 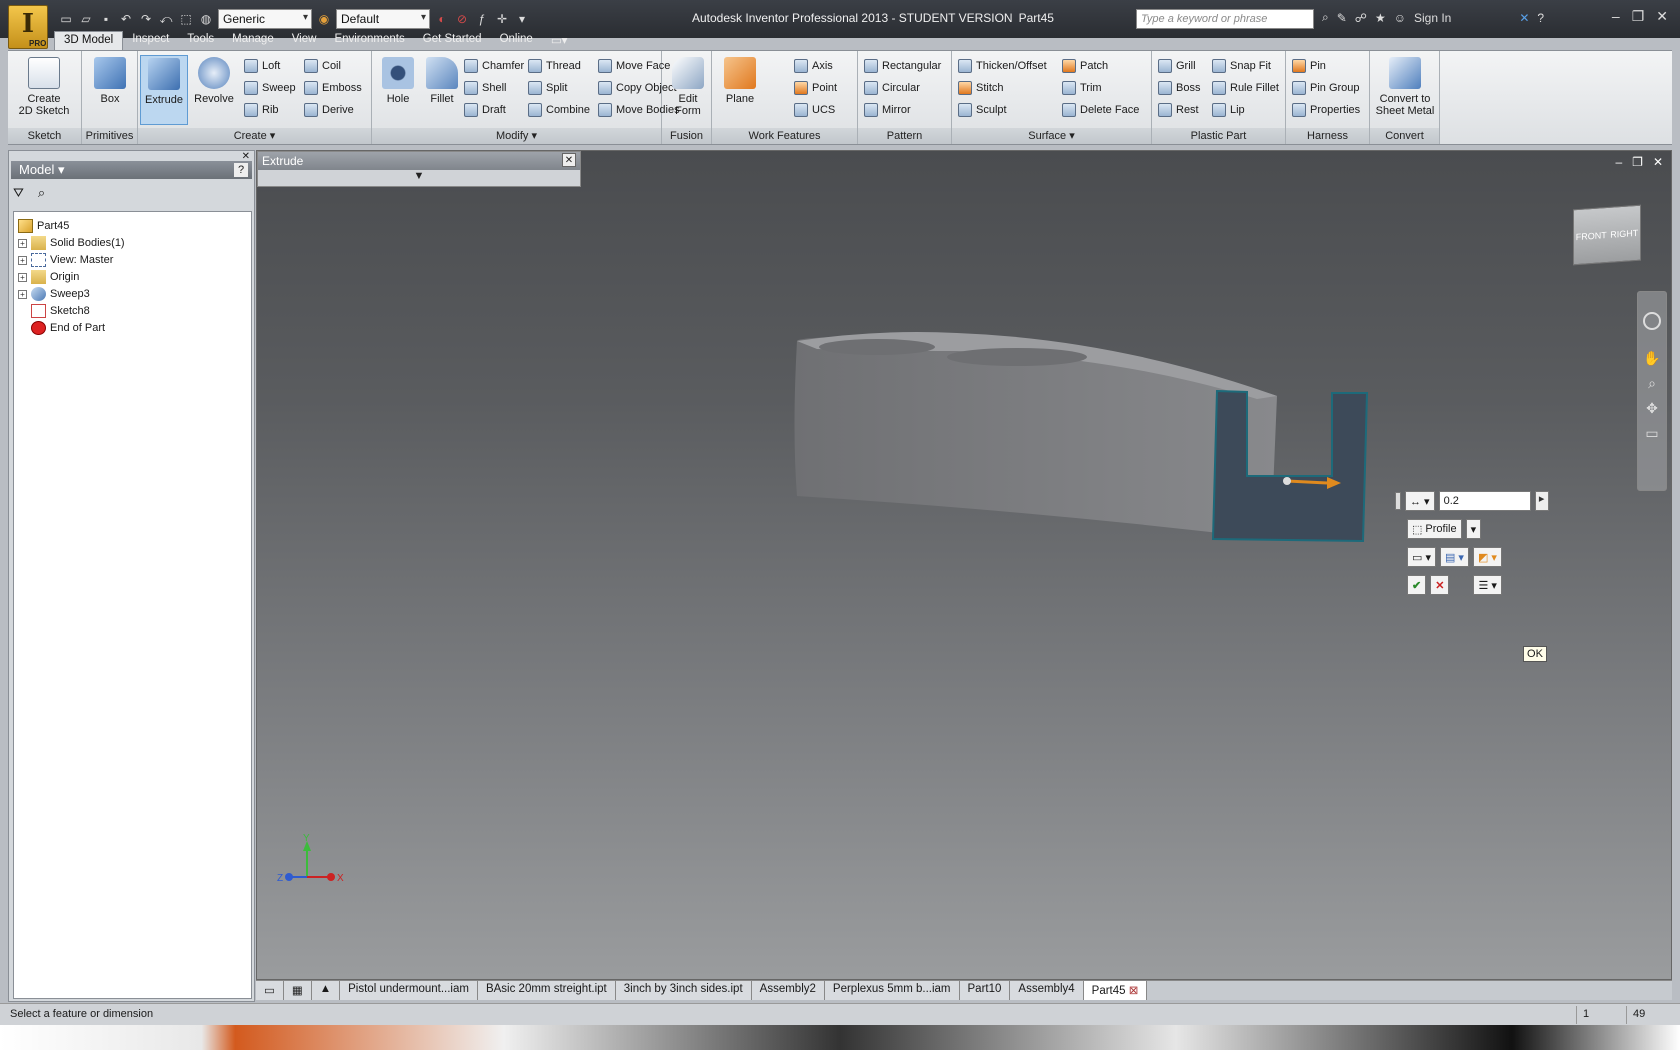 What do you see at coordinates (1325, 17) in the screenshot?
I see `binoculars-icon: ⌕` at bounding box center [1325, 17].